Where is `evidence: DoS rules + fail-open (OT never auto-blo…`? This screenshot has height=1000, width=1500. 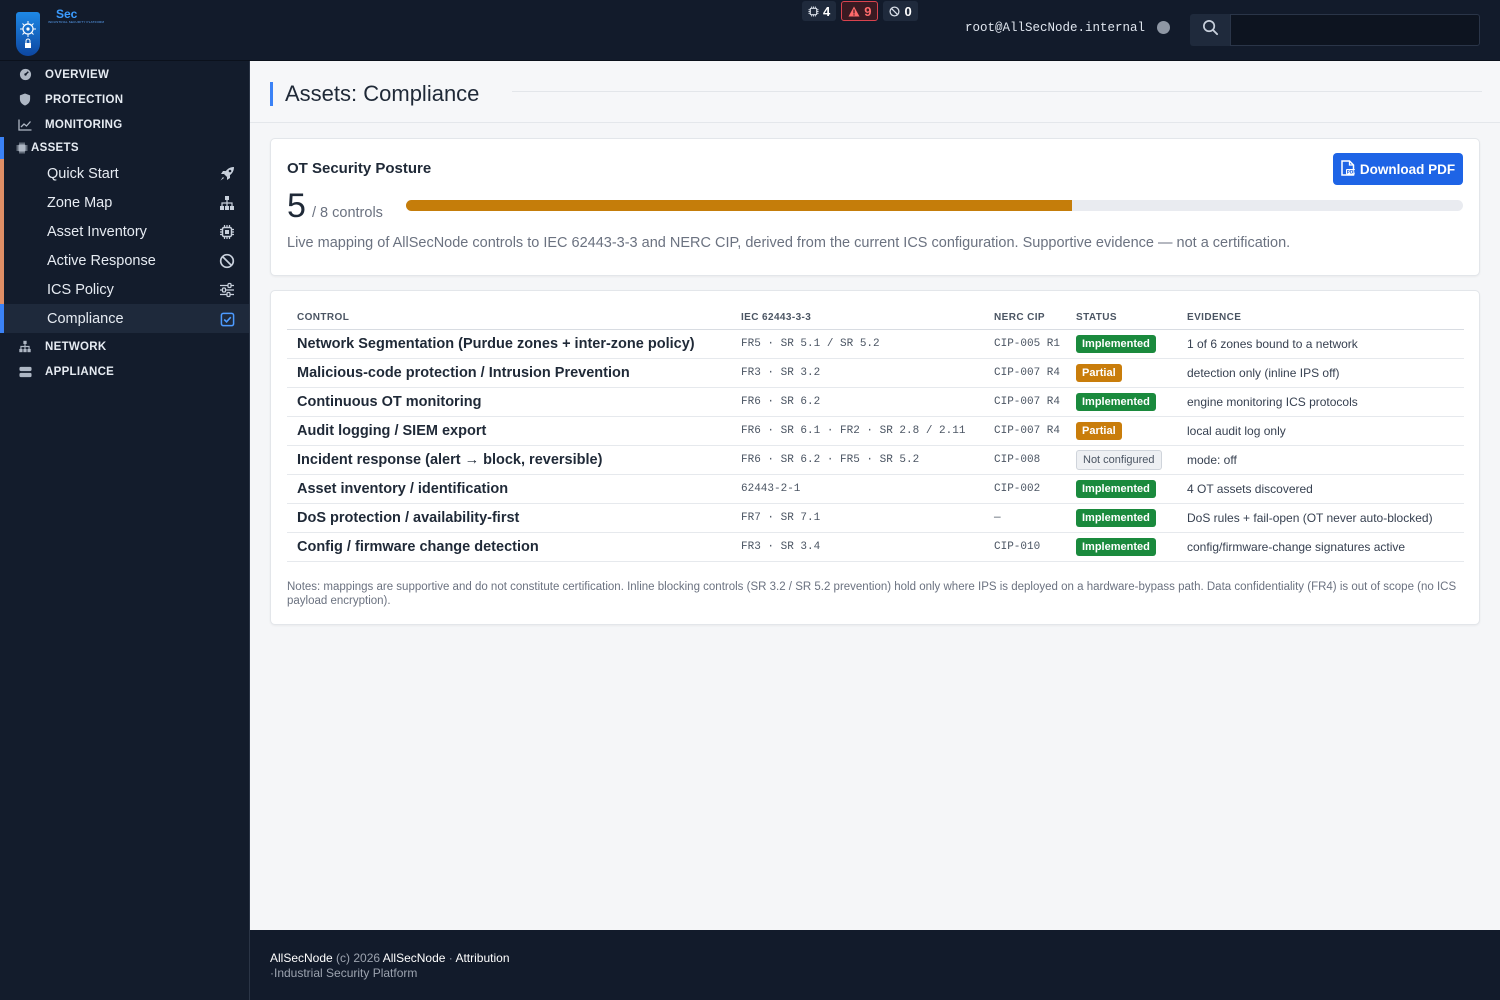 evidence: DoS rules + fail-open (OT never auto-blo… is located at coordinates (1320, 518).